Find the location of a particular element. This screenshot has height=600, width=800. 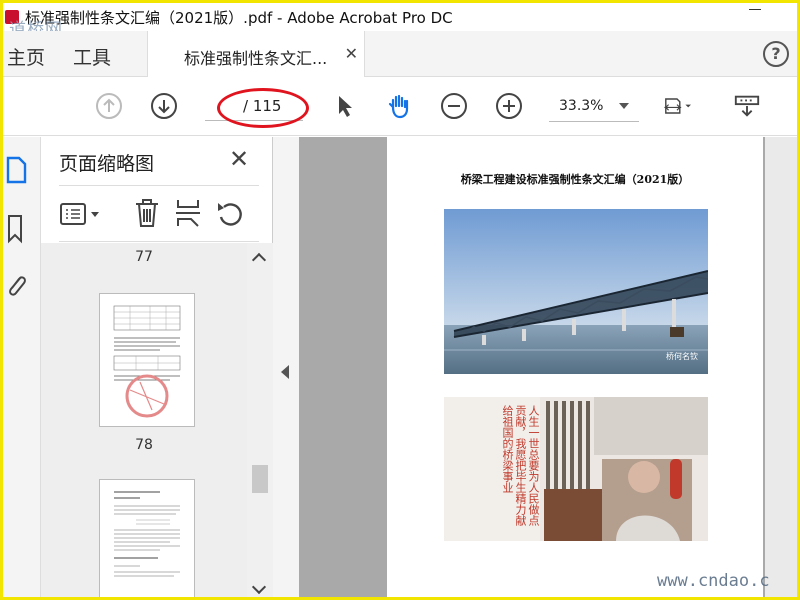

thumbnail-scrollbar is located at coordinates (260, 420).